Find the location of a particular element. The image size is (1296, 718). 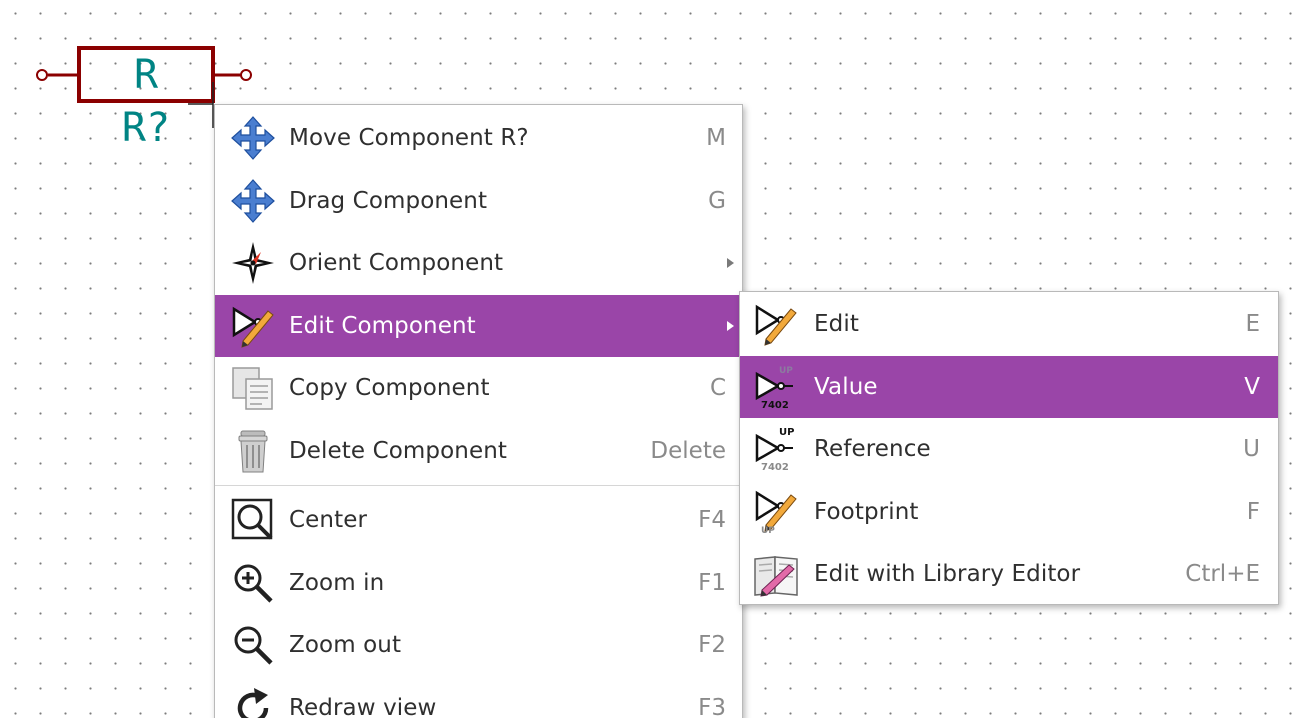

menu-item-zoom-out: Zoom out F2 is located at coordinates (478, 645).